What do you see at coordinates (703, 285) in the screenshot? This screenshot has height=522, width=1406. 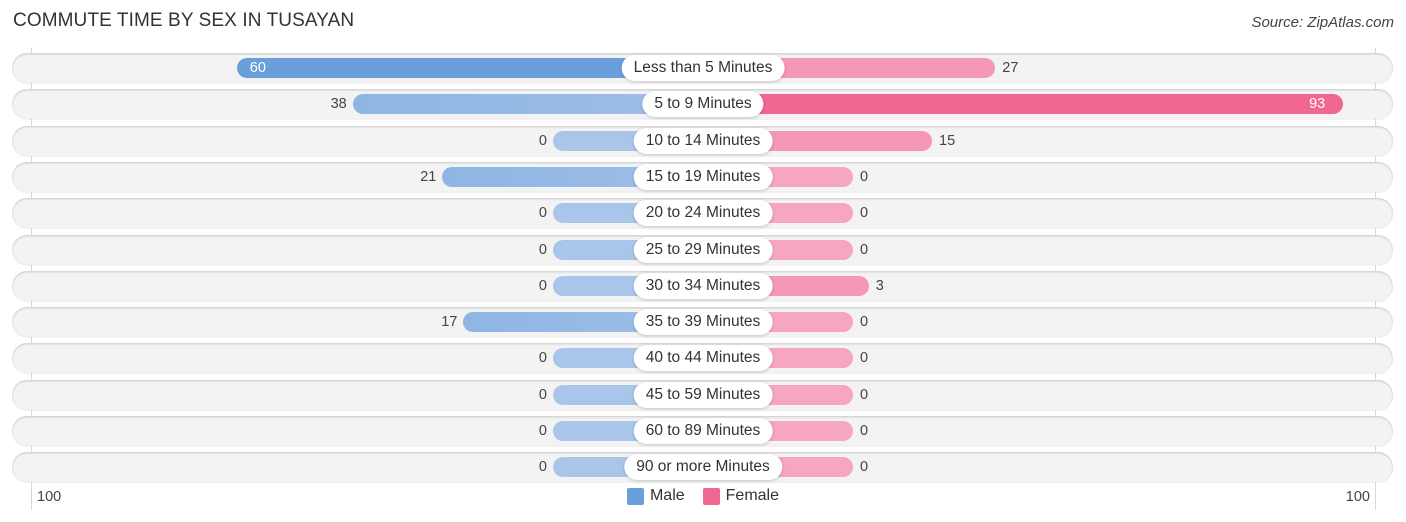 I see `category-label: 30 to 34 Minutes` at bounding box center [703, 285].